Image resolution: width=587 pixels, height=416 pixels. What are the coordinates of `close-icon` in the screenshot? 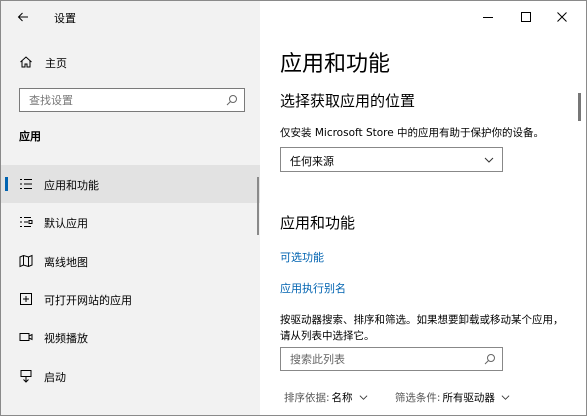 It's located at (562, 17).